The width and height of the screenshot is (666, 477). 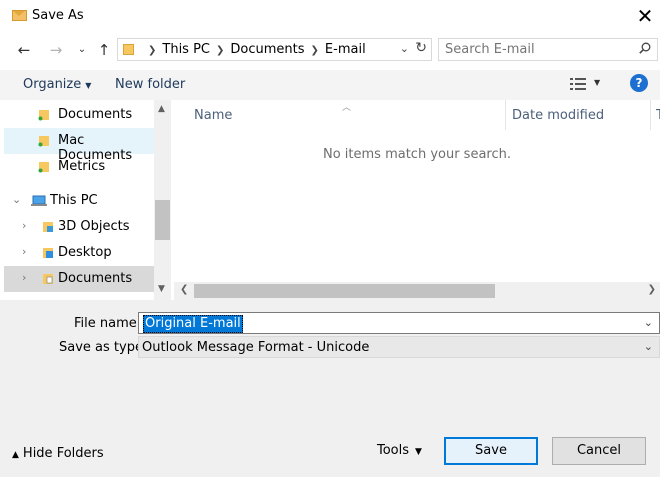 I want to click on hide-folders-button: ▲ Hide Folders, so click(x=58, y=453).